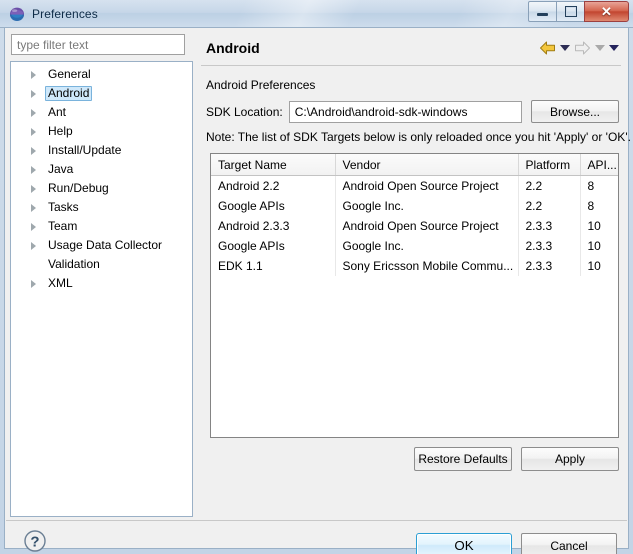  I want to click on view-menu-chevron-down-icon, so click(614, 48).